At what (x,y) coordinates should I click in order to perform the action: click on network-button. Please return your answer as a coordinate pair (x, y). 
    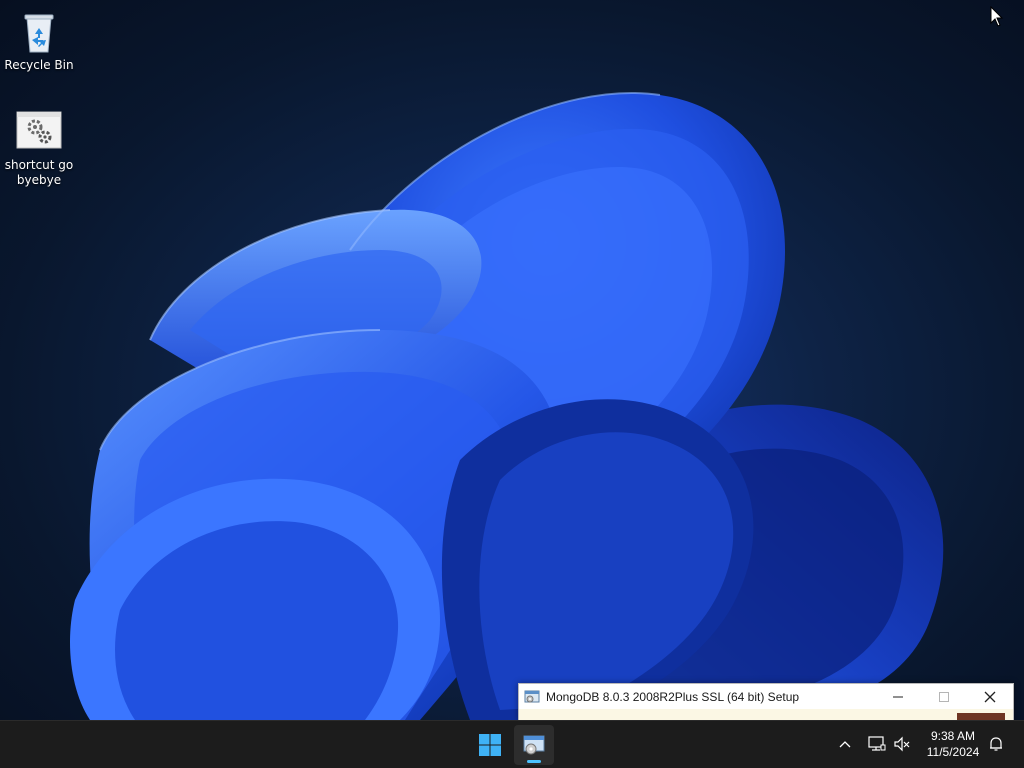
    Looking at the image, I should click on (877, 744).